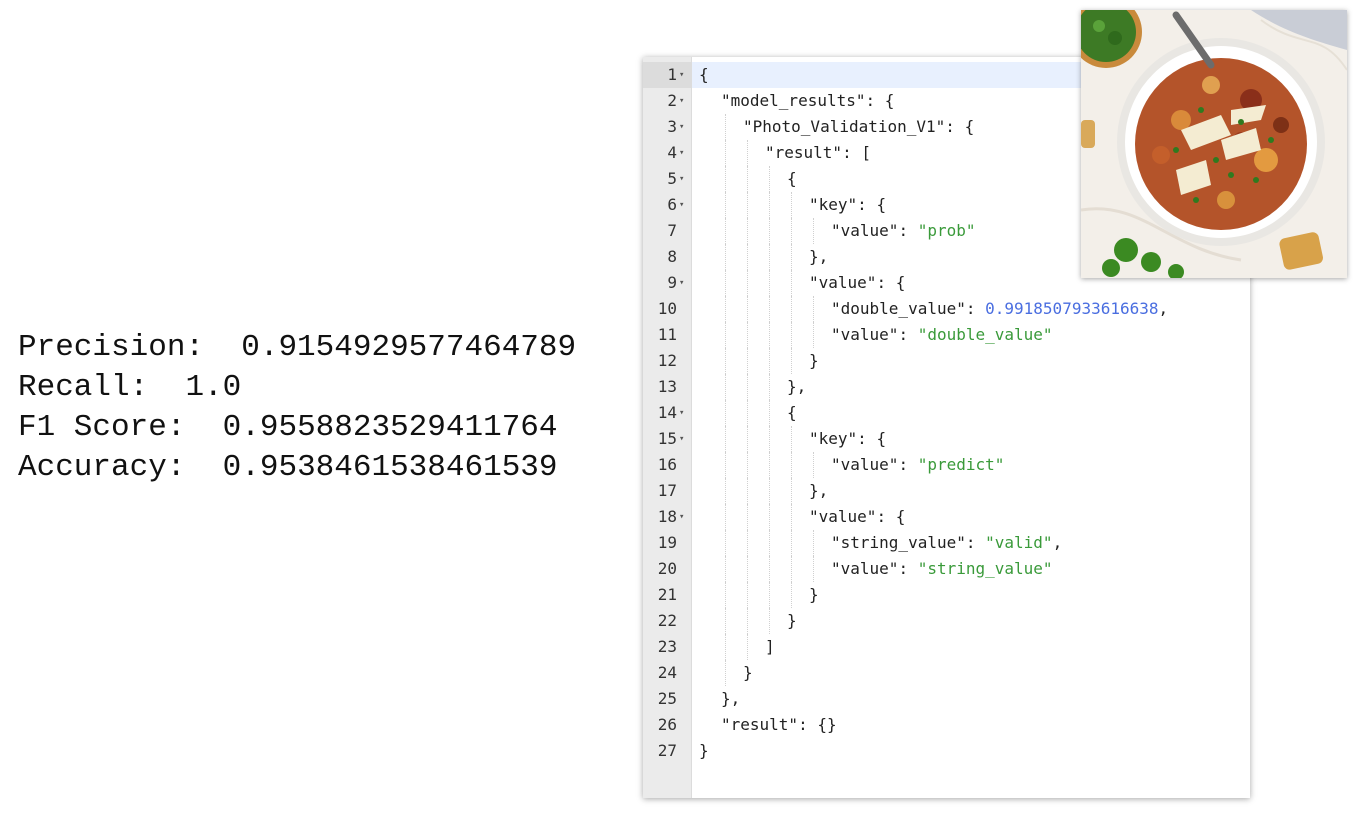  Describe the element at coordinates (667, 516) in the screenshot. I see `line-number: 18` at that location.